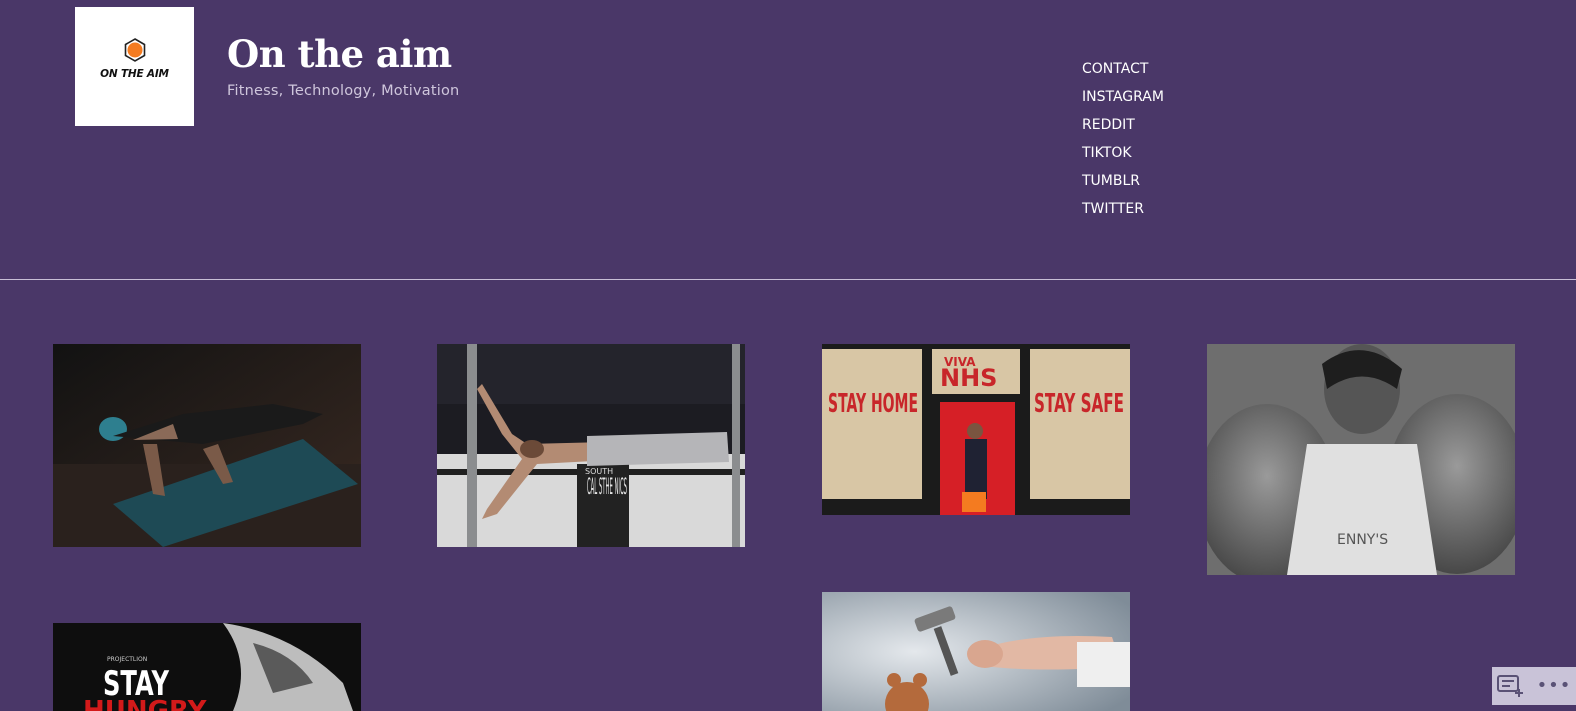 The height and width of the screenshot is (711, 1576). I want to click on nav-contact: CONTACT, so click(1123, 74).